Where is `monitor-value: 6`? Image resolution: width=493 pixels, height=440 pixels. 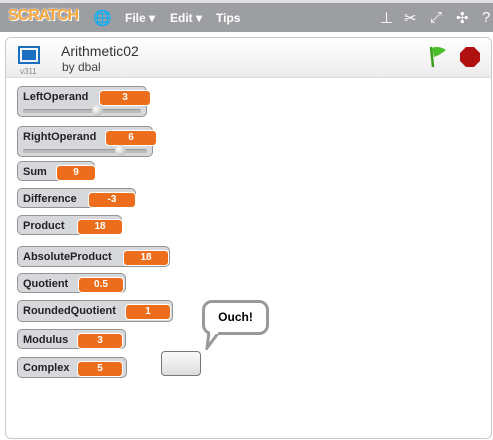 monitor-value: 6 is located at coordinates (131, 138).